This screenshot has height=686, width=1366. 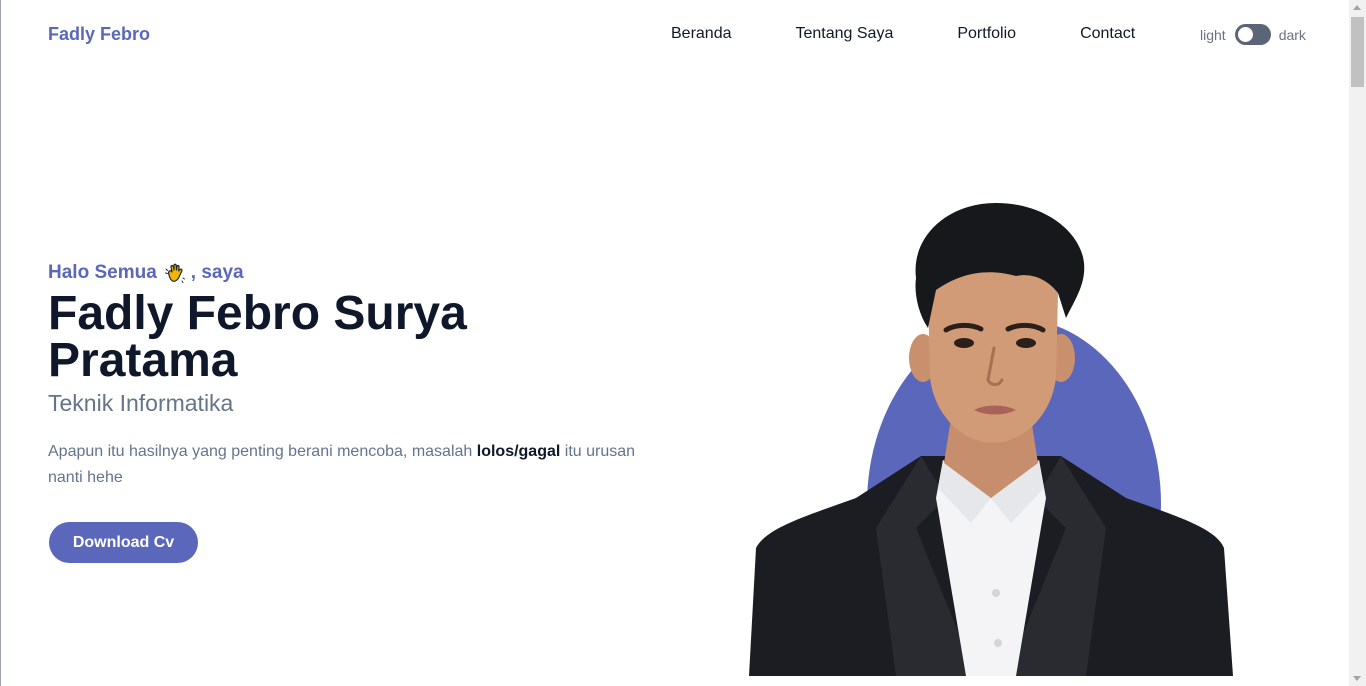 What do you see at coordinates (1292, 34) in the screenshot?
I see `theme-dark-label: dark` at bounding box center [1292, 34].